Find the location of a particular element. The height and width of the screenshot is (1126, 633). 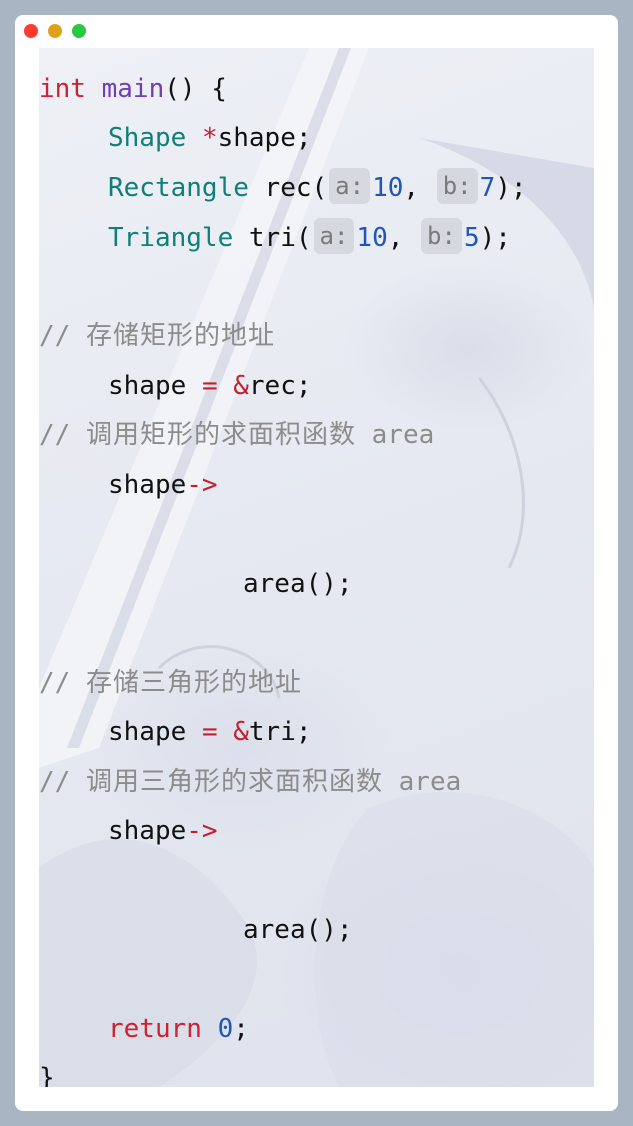

minimize-dot-icon is located at coordinates (55, 31).